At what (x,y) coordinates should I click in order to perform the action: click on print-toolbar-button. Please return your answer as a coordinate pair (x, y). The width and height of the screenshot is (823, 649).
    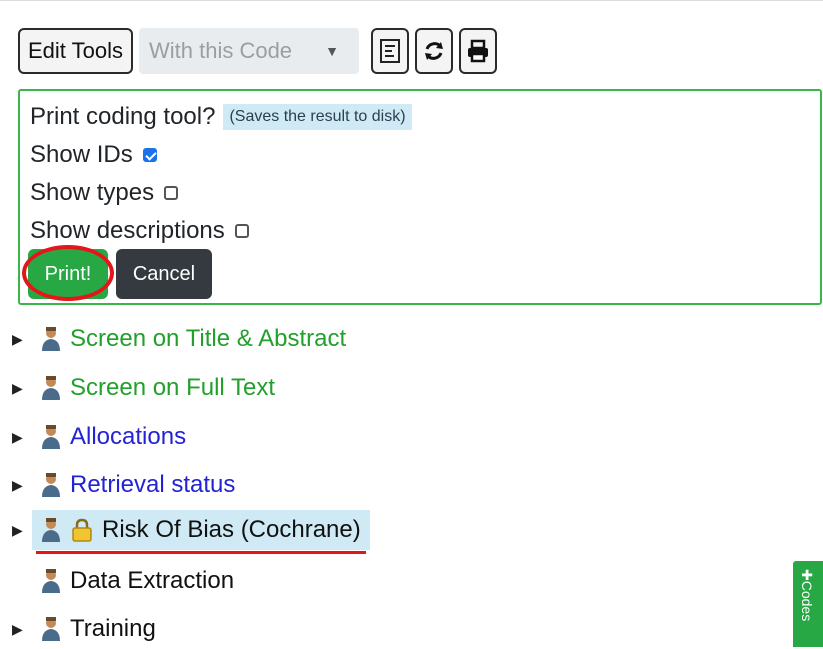
    Looking at the image, I should click on (477, 51).